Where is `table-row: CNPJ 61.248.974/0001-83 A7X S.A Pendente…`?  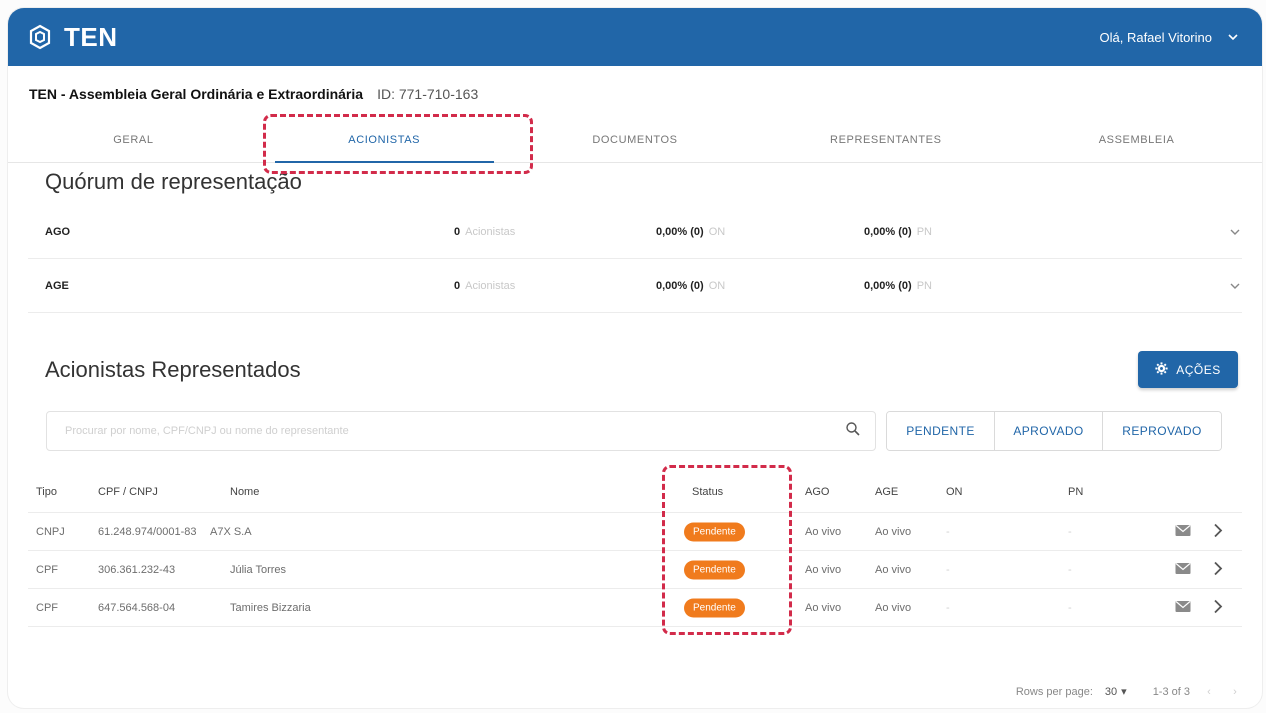
table-row: CNPJ 61.248.974/0001-83 A7X S.A Pendente… is located at coordinates (635, 532).